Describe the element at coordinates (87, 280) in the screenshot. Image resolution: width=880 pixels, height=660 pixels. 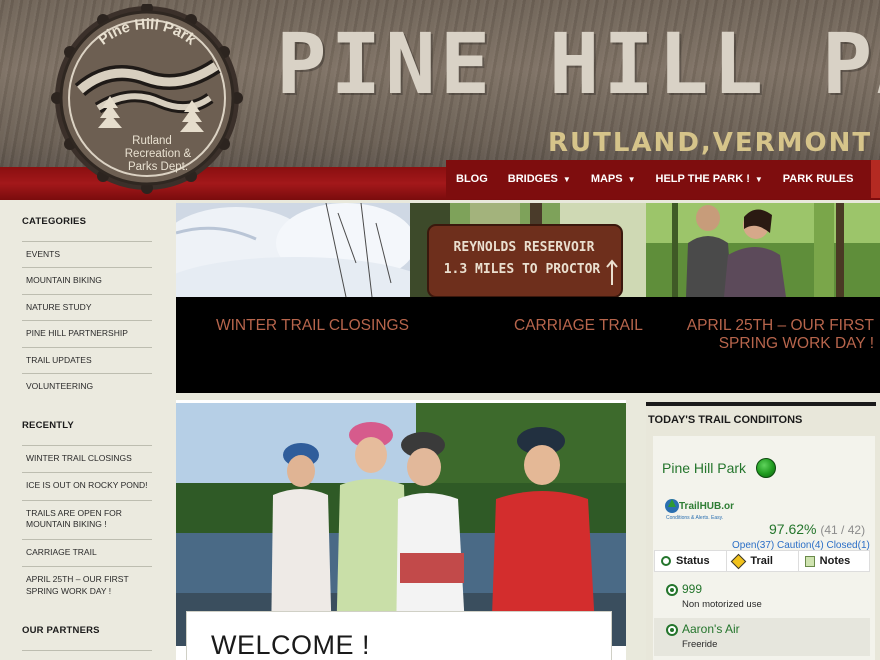
I see `category-link: MOUNTAIN BIKING` at that location.